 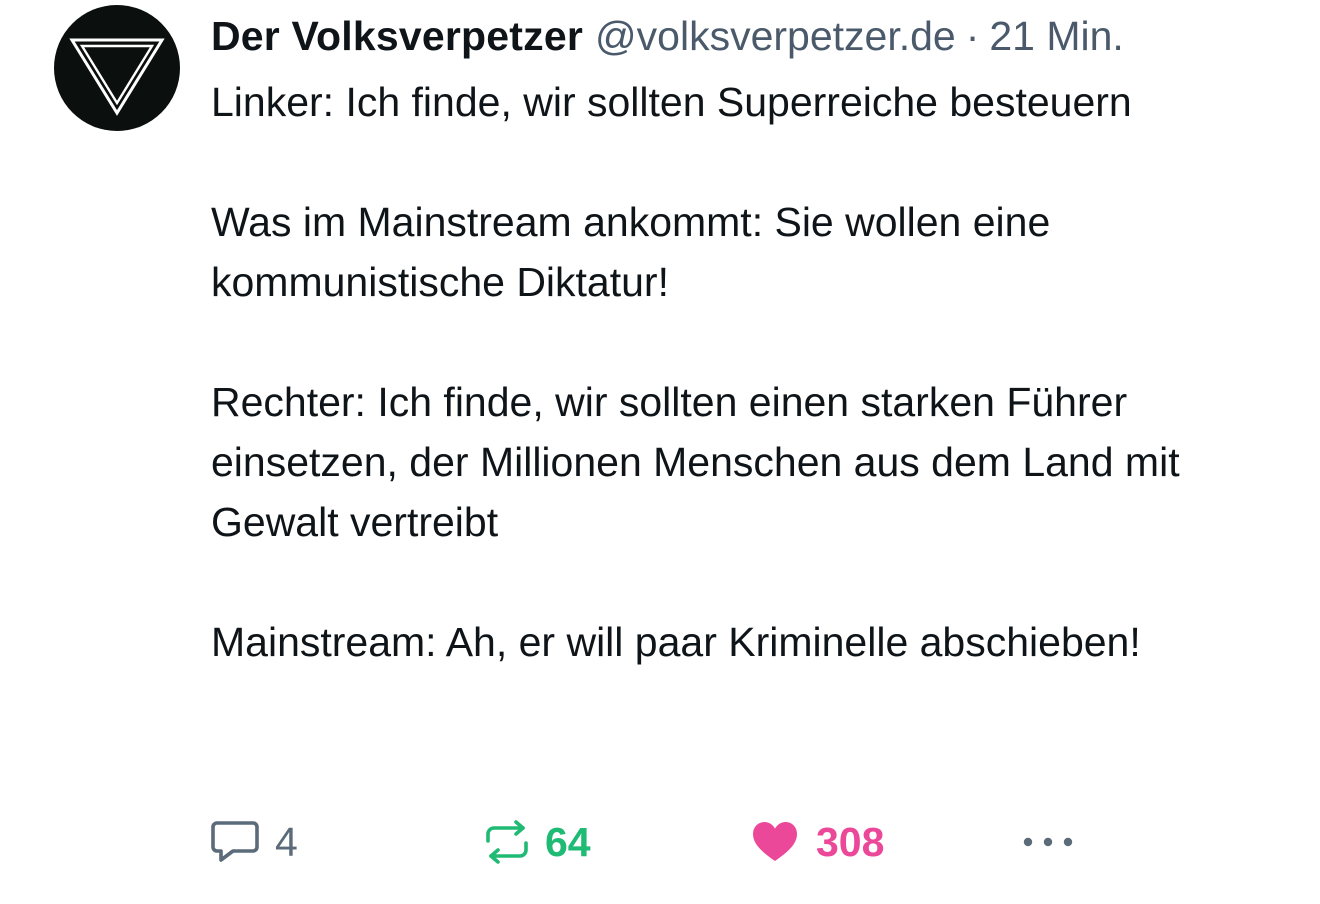 I want to click on like-button: 308, so click(x=818, y=842).